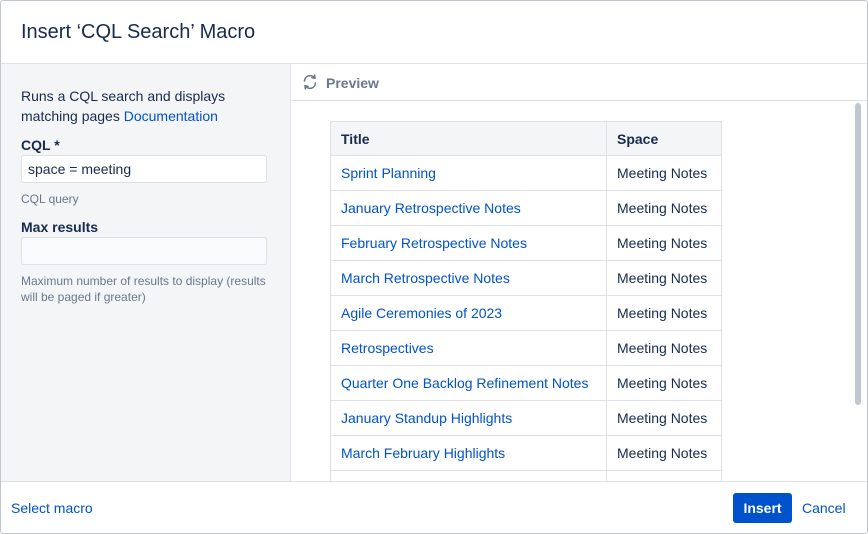  What do you see at coordinates (144, 169) in the screenshot?
I see `cql-input` at bounding box center [144, 169].